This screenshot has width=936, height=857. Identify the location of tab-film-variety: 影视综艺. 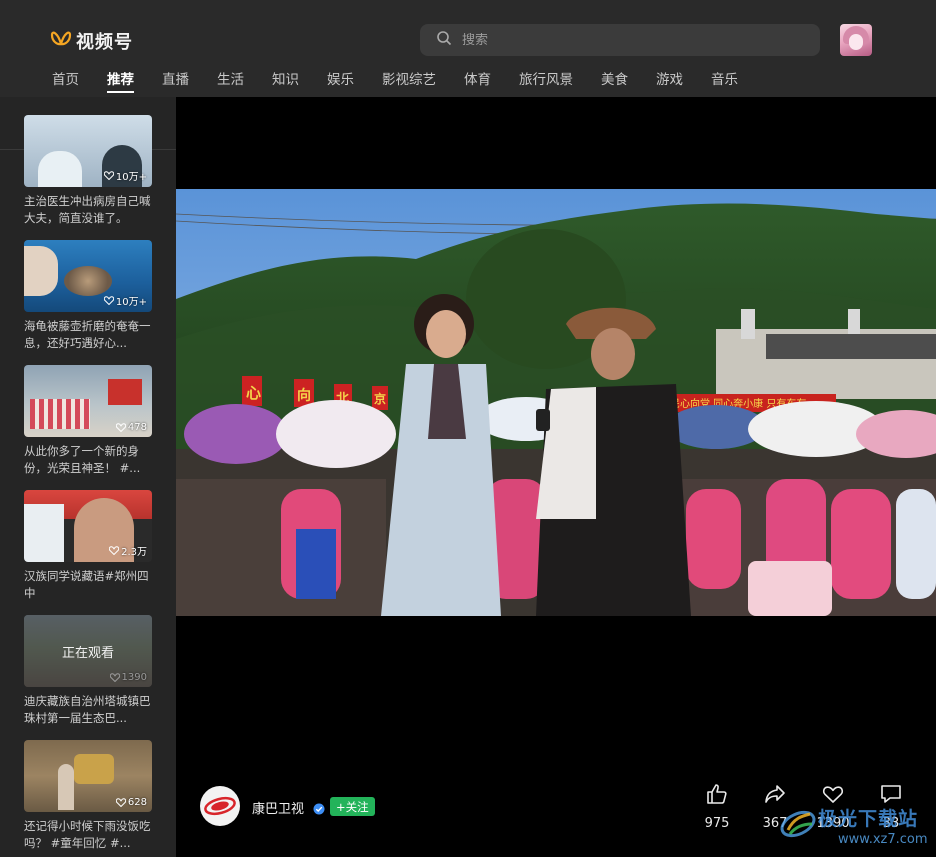
(409, 81).